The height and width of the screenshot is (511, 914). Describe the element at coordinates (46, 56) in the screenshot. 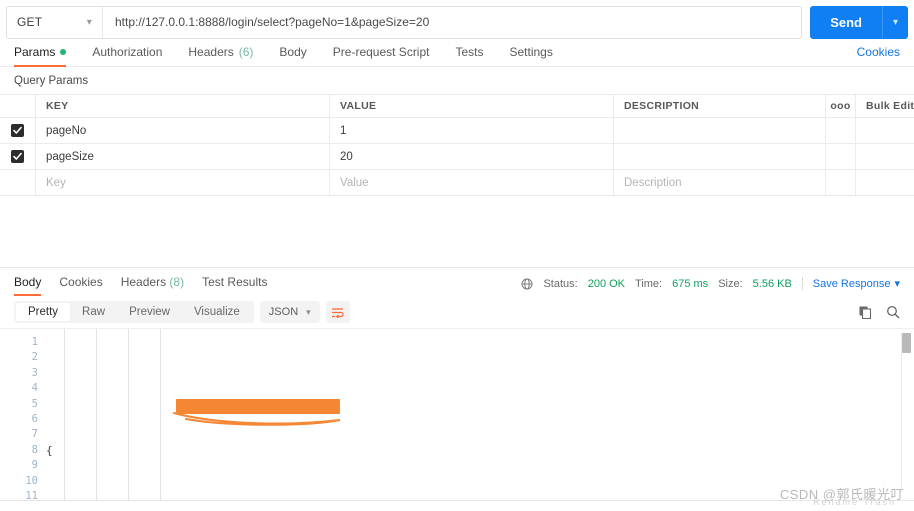

I see `tab-params: Params` at that location.